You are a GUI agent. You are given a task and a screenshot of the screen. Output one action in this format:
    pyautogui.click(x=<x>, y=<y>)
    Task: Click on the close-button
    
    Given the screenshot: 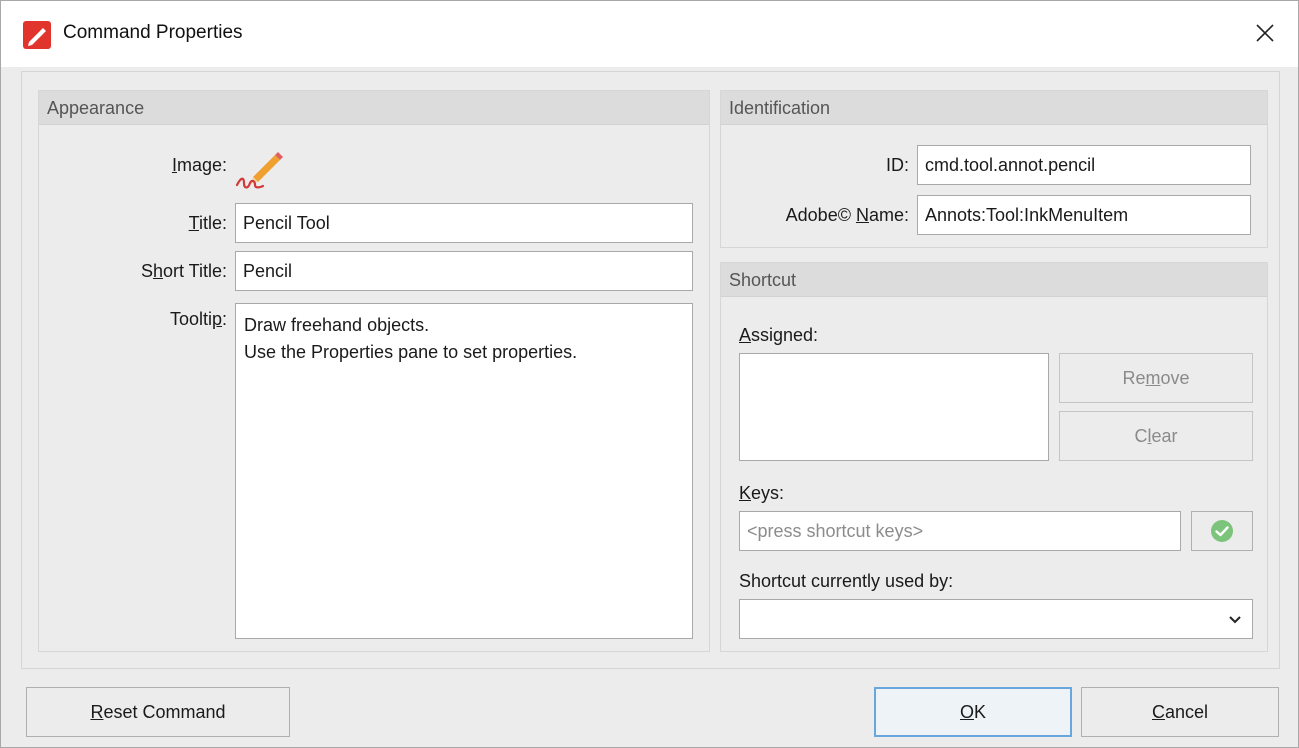 What is the action you would take?
    pyautogui.click(x=1265, y=33)
    